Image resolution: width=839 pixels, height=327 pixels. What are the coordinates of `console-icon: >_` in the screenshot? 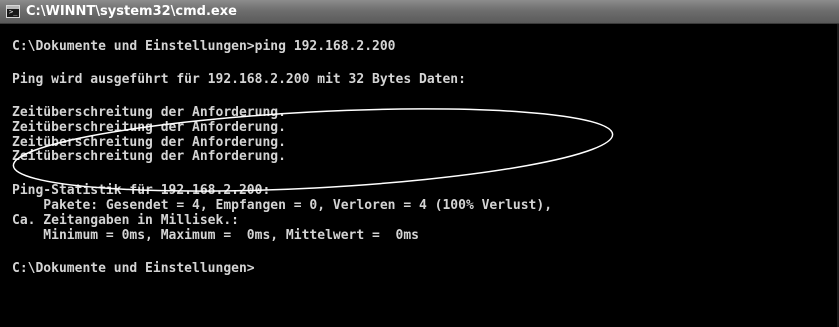 It's located at (13, 11).